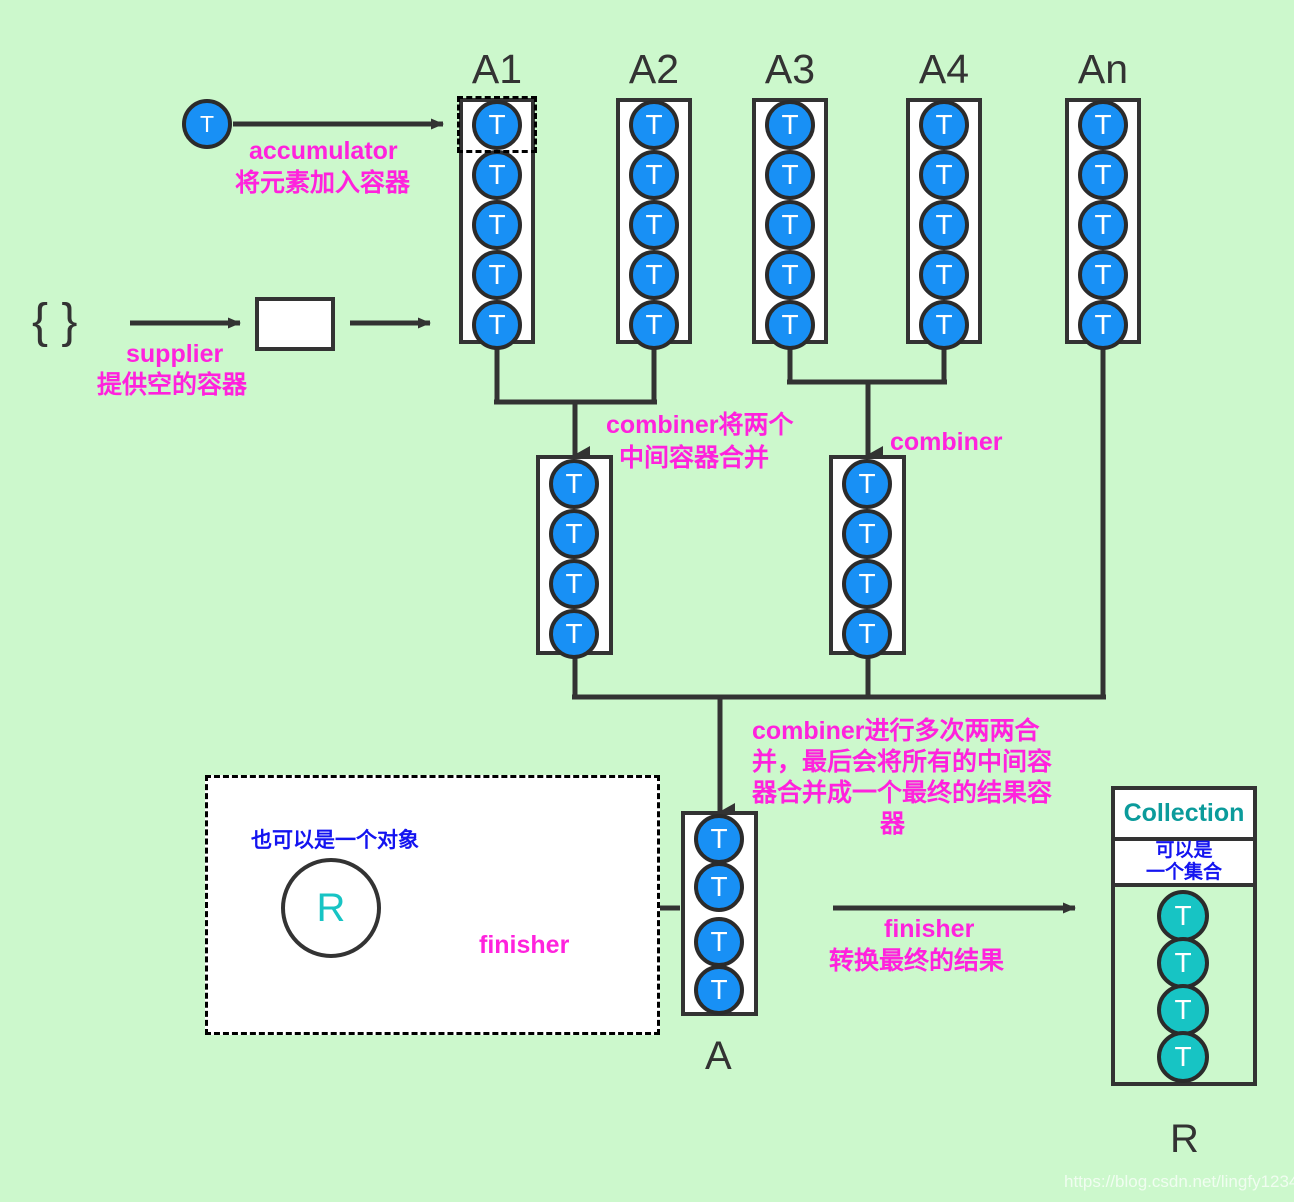 This screenshot has height=1202, width=1294. What do you see at coordinates (1103, 125) in the screenshot?
I see `token-an-1: T` at bounding box center [1103, 125].